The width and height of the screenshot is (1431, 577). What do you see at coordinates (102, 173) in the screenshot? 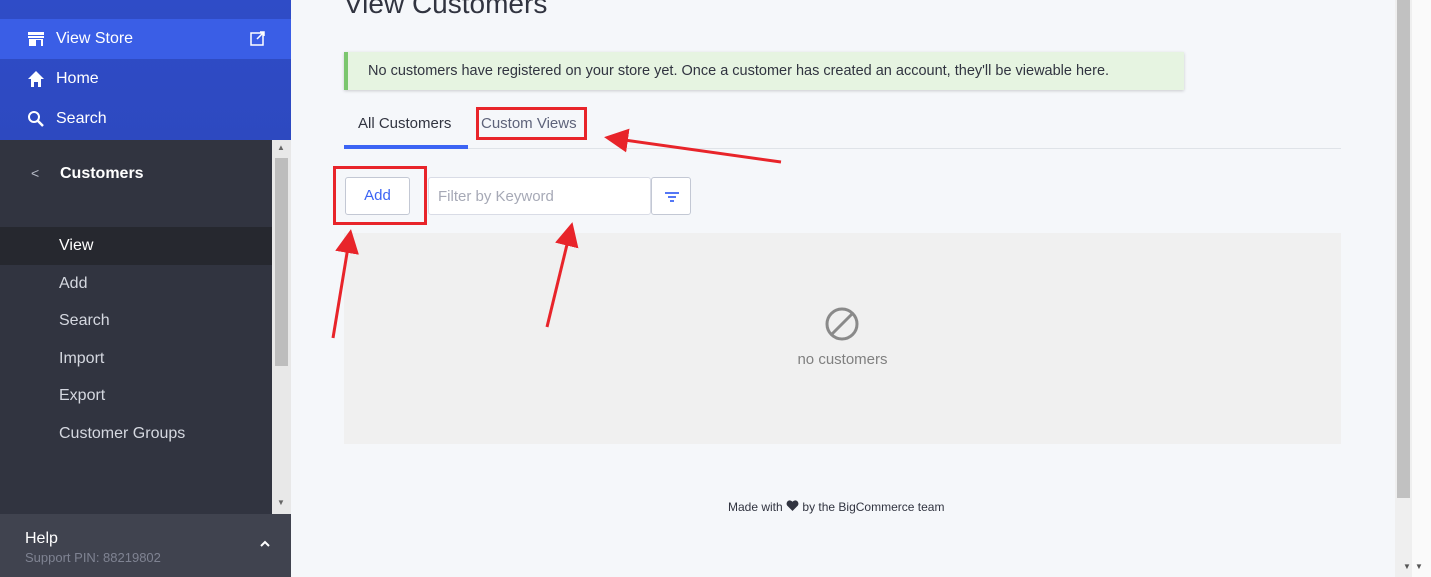
I see `section-title: Customers` at bounding box center [102, 173].